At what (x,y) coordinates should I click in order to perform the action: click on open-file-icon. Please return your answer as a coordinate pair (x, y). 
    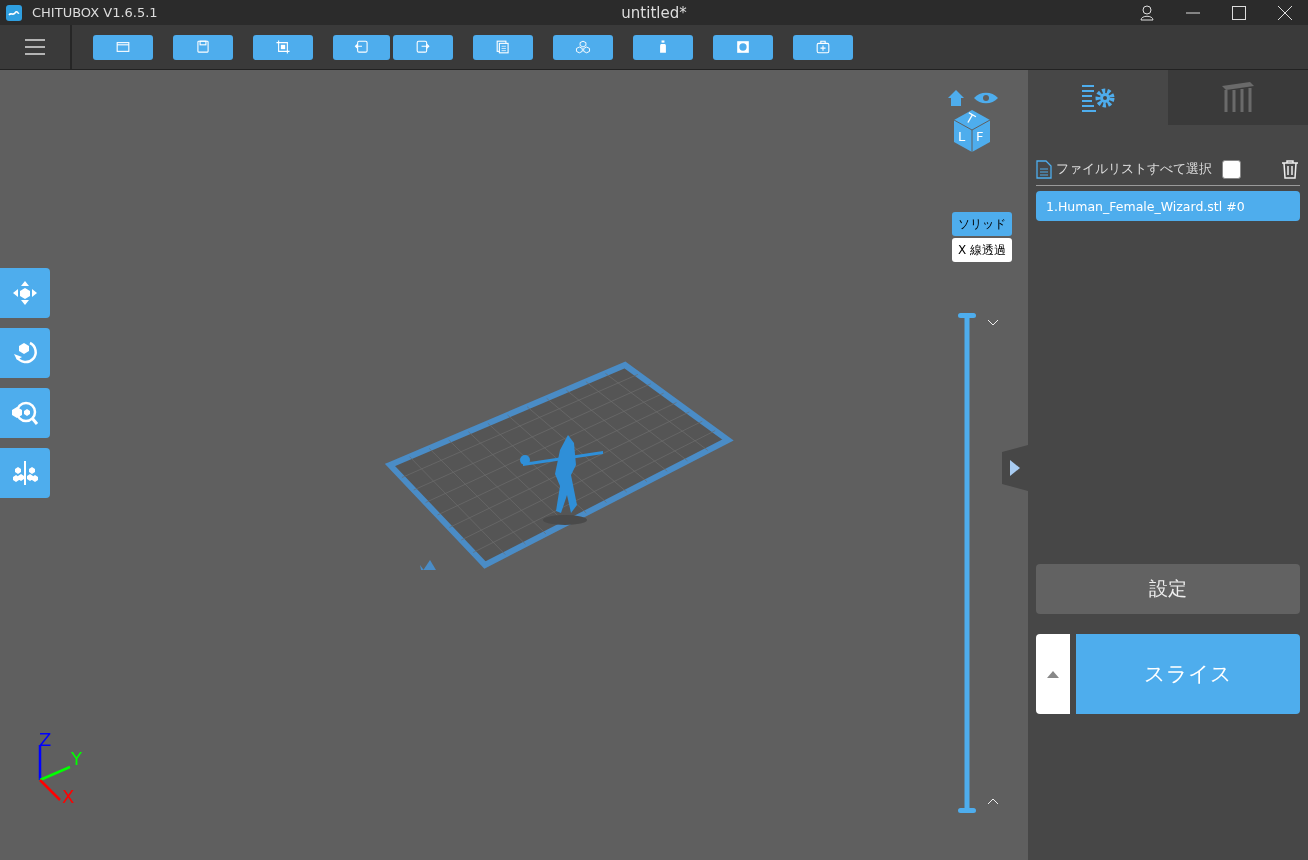
    Looking at the image, I should click on (123, 47).